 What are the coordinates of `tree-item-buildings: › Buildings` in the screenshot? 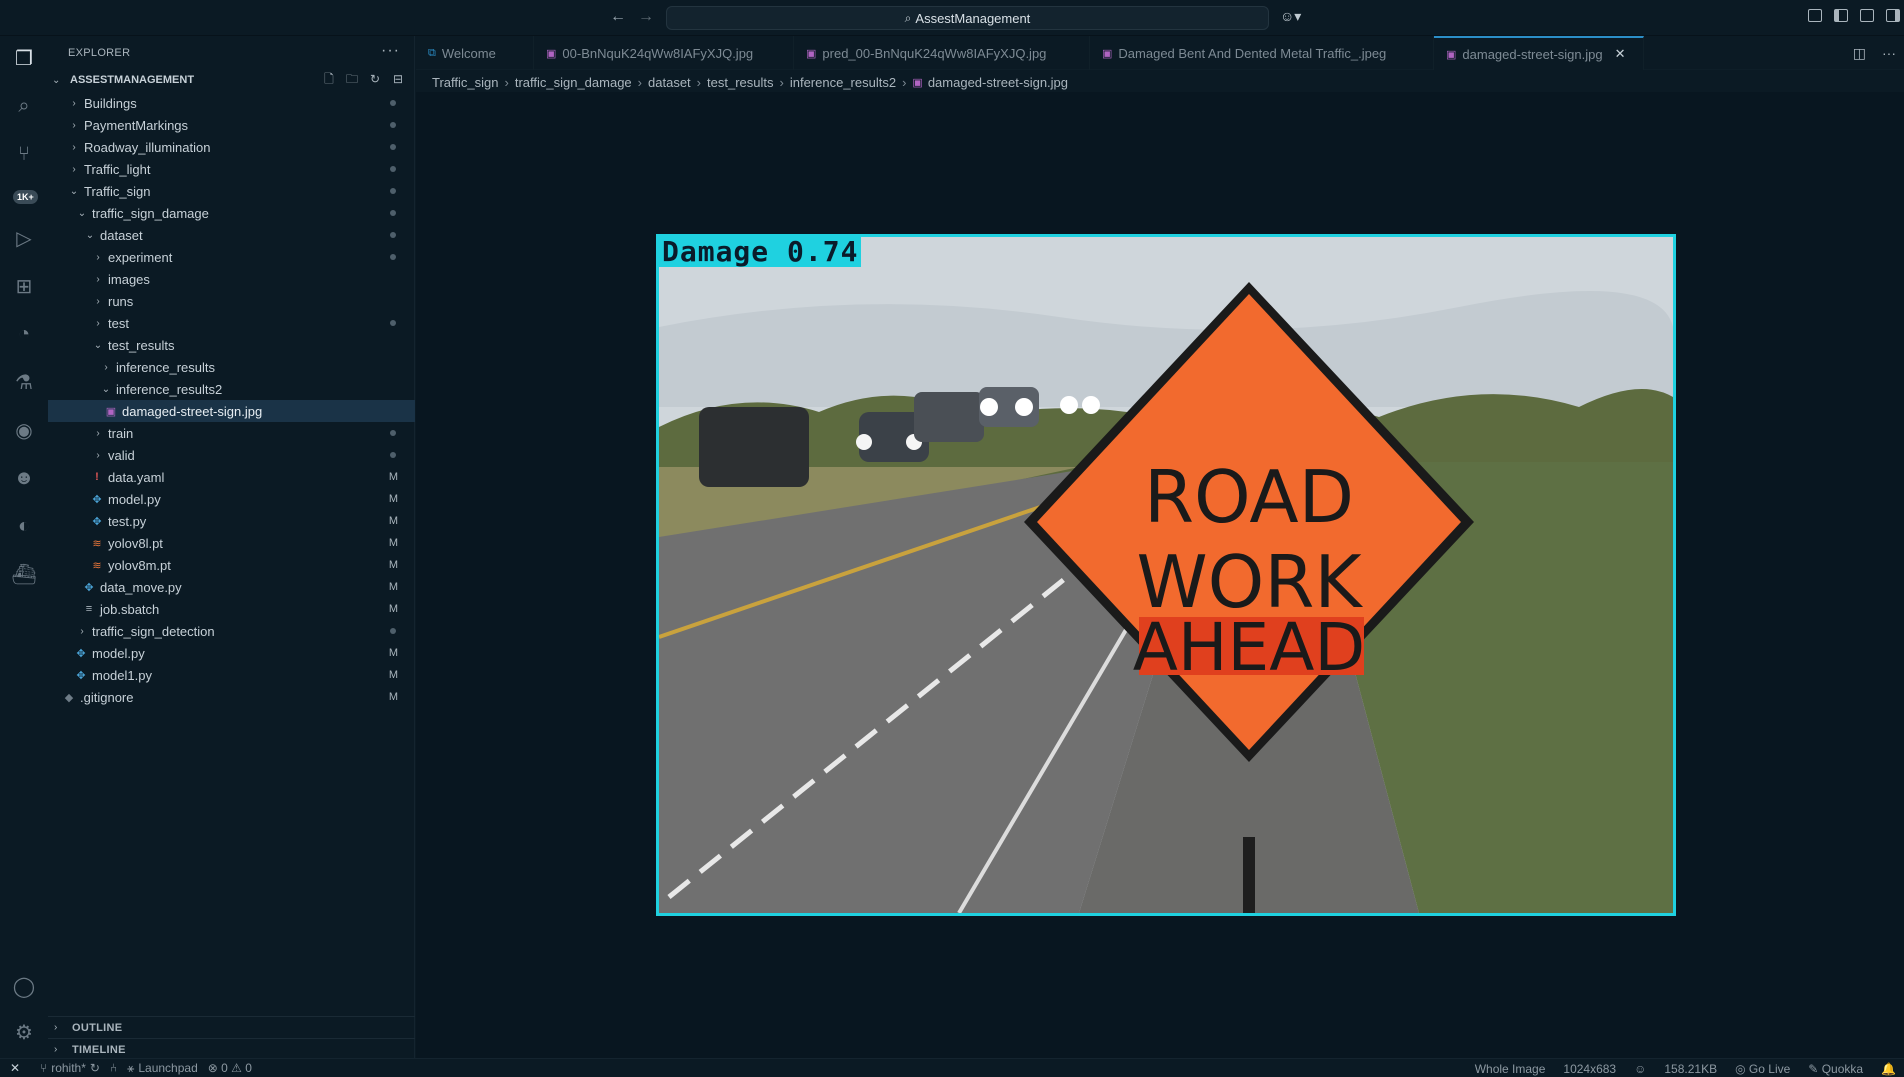 It's located at (231, 103).